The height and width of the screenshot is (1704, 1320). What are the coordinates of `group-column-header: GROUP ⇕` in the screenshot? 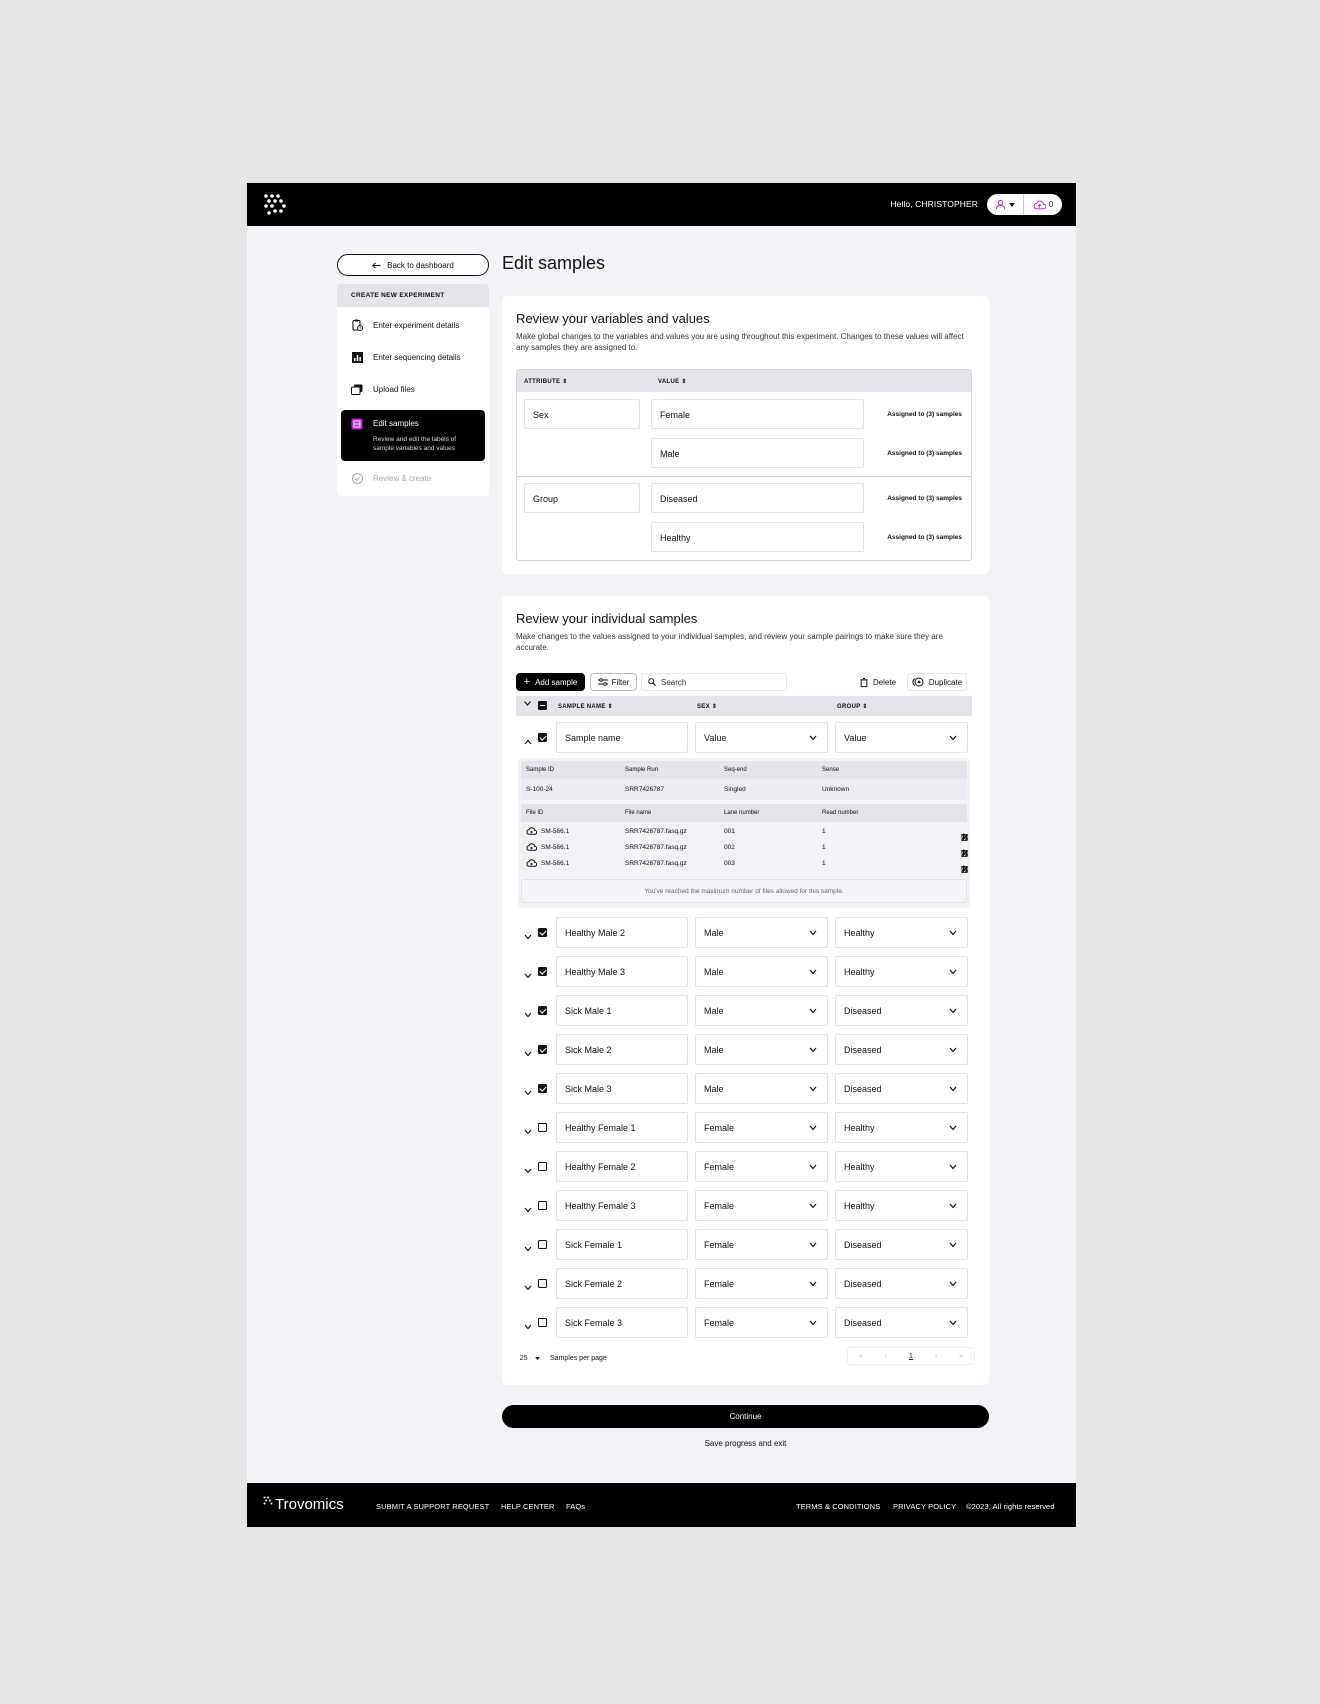 It's located at (852, 706).